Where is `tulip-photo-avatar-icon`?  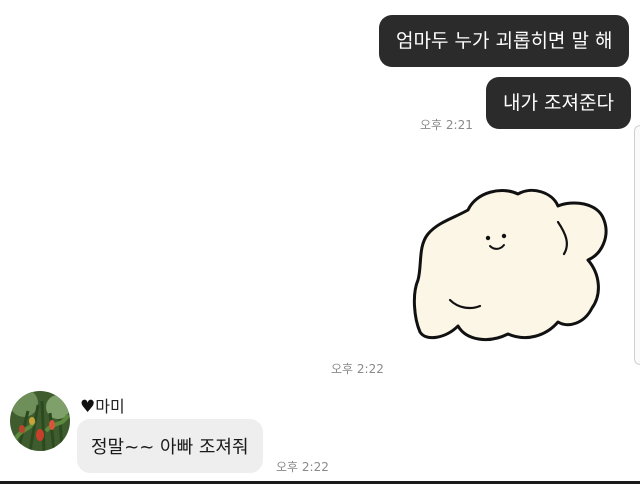 tulip-photo-avatar-icon is located at coordinates (40, 421).